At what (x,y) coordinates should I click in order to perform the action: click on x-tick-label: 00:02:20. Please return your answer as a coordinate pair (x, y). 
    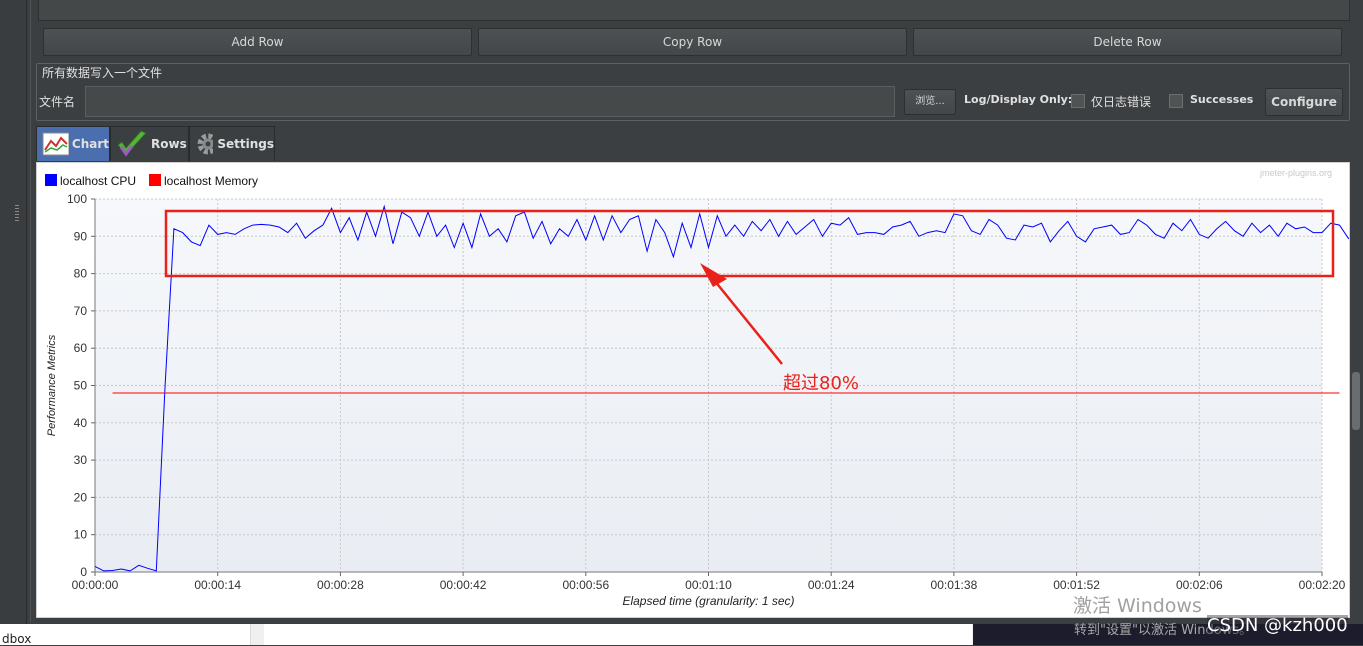
    Looking at the image, I should click on (1322, 585).